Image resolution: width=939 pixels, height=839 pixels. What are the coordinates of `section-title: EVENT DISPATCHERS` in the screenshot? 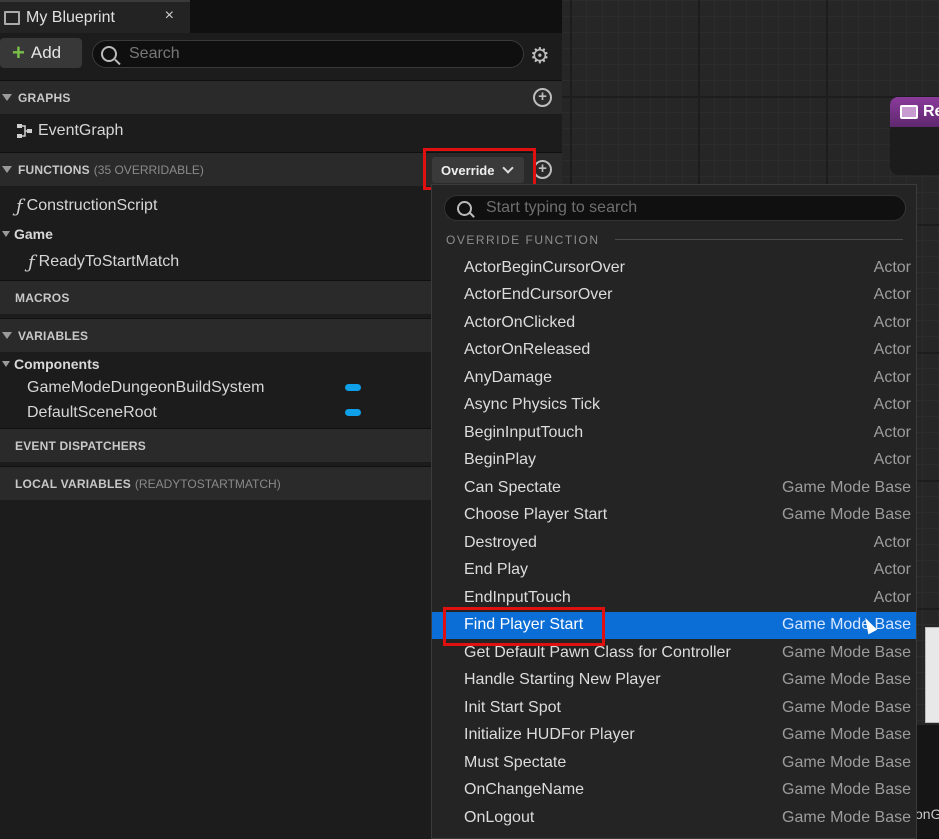 It's located at (80, 445).